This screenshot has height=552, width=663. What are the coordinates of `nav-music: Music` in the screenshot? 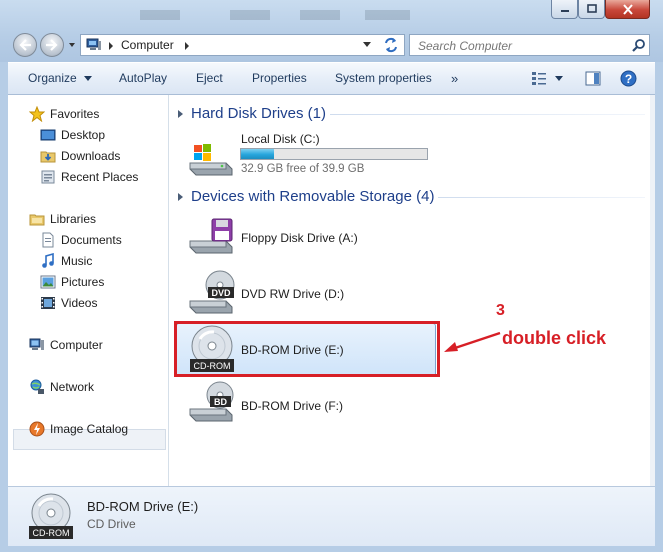 It's located at (66, 261).